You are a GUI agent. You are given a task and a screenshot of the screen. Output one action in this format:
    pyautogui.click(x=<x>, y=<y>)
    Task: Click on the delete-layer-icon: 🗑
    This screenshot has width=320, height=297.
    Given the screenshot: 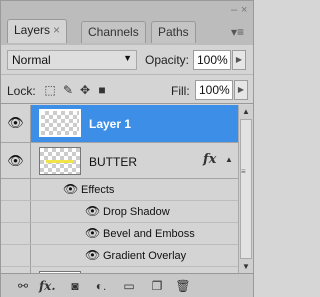 What is the action you would take?
    pyautogui.click(x=183, y=286)
    